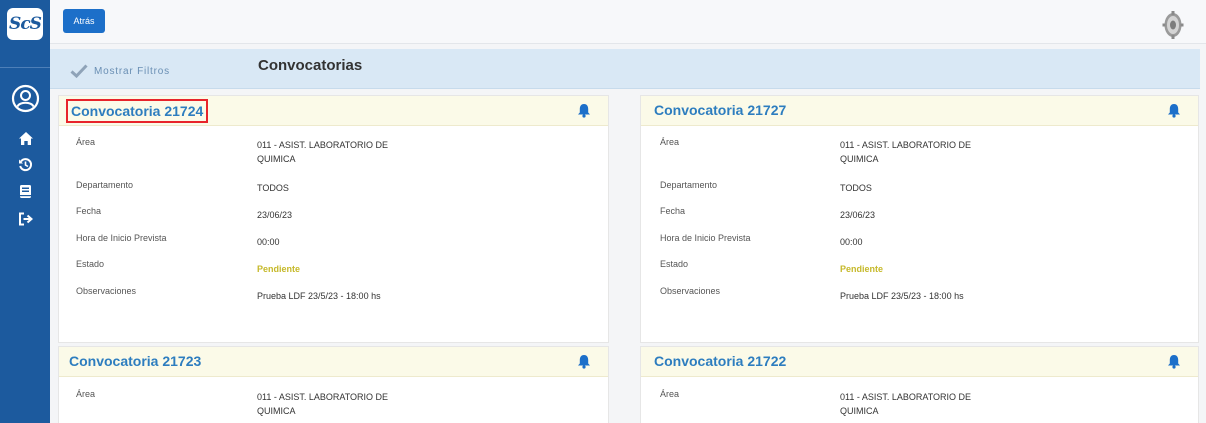 The image size is (1206, 423). I want to click on app-logo: ScS, so click(25, 24).